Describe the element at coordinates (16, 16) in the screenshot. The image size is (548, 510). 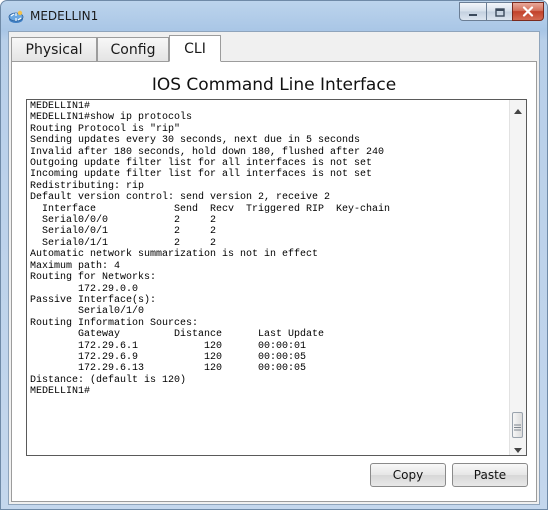
I see `router-app-icon` at that location.